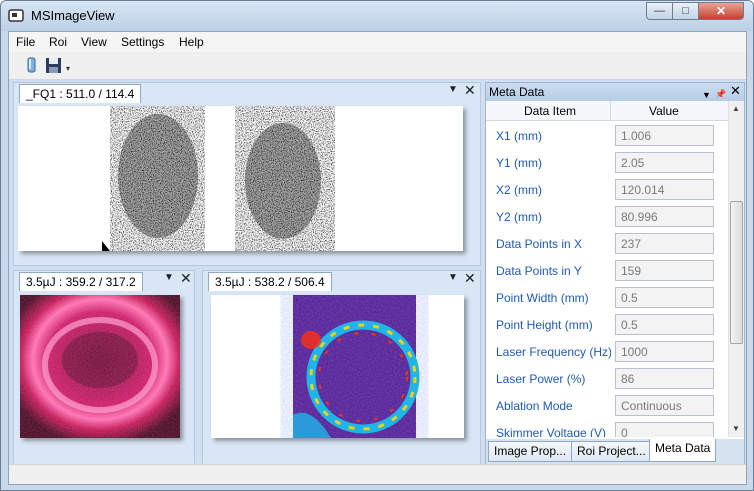 The height and width of the screenshot is (491, 754). Describe the element at coordinates (519, 136) in the screenshot. I see `row-label: X1 (mm)` at that location.